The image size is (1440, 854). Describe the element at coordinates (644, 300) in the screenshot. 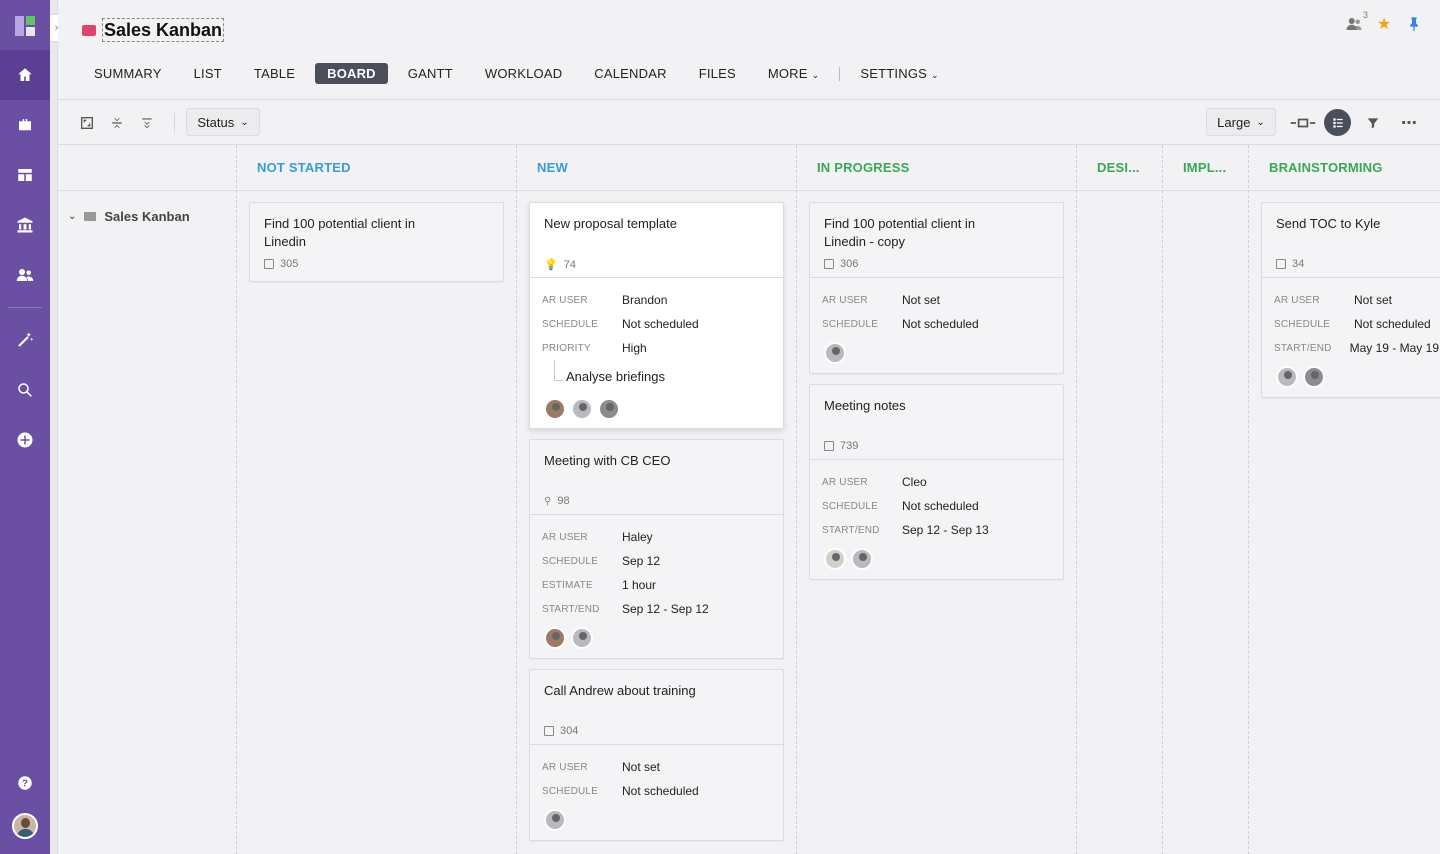

I see `prop-ar-user: Brandon` at that location.